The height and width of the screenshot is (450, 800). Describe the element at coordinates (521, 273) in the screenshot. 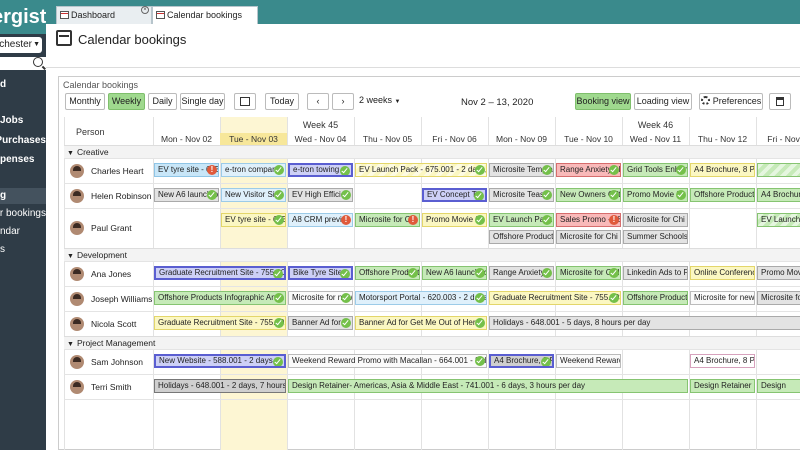

I see `booking-event: Range Anxiety` at that location.